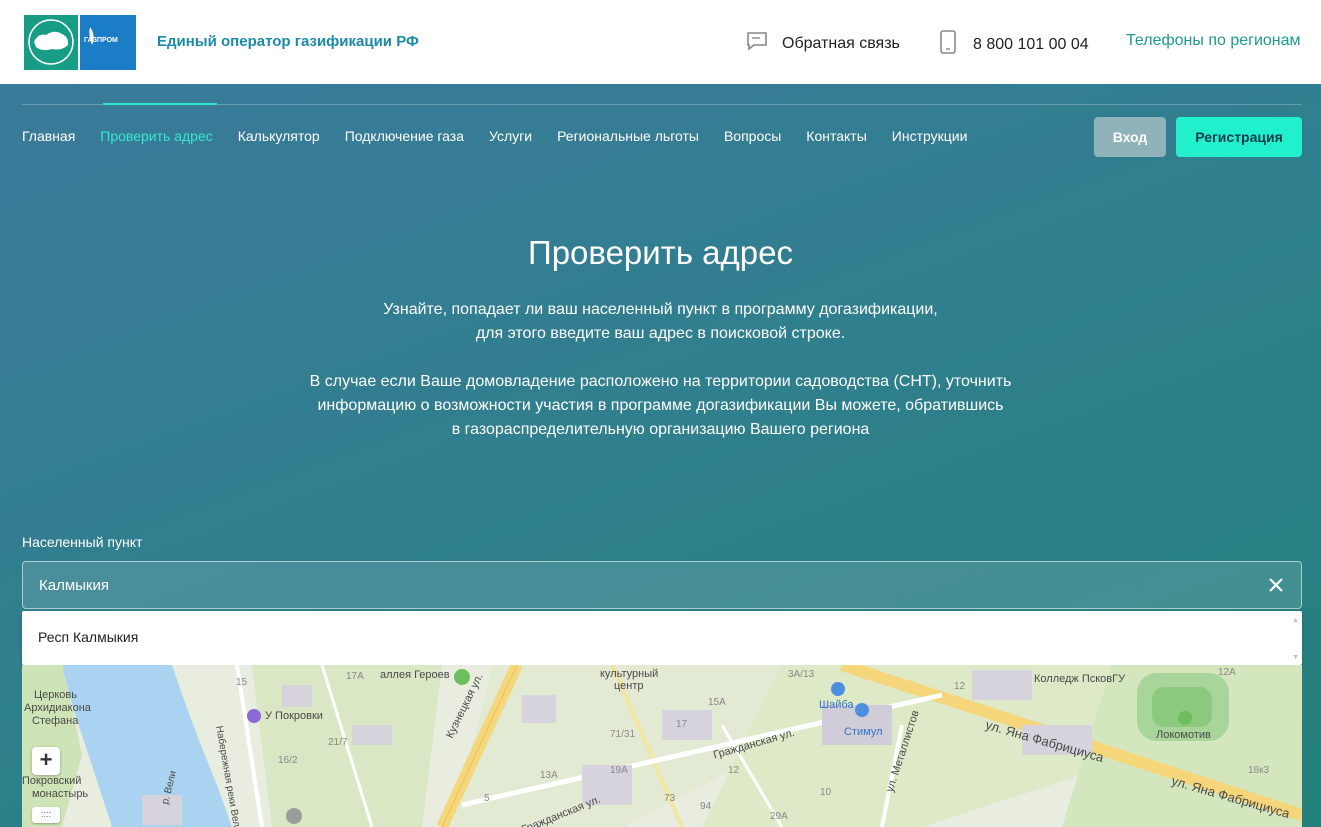 Image resolution: width=1321 pixels, height=827 pixels. Describe the element at coordinates (930, 136) in the screenshot. I see `nav-item-instructions: Инструкции` at that location.